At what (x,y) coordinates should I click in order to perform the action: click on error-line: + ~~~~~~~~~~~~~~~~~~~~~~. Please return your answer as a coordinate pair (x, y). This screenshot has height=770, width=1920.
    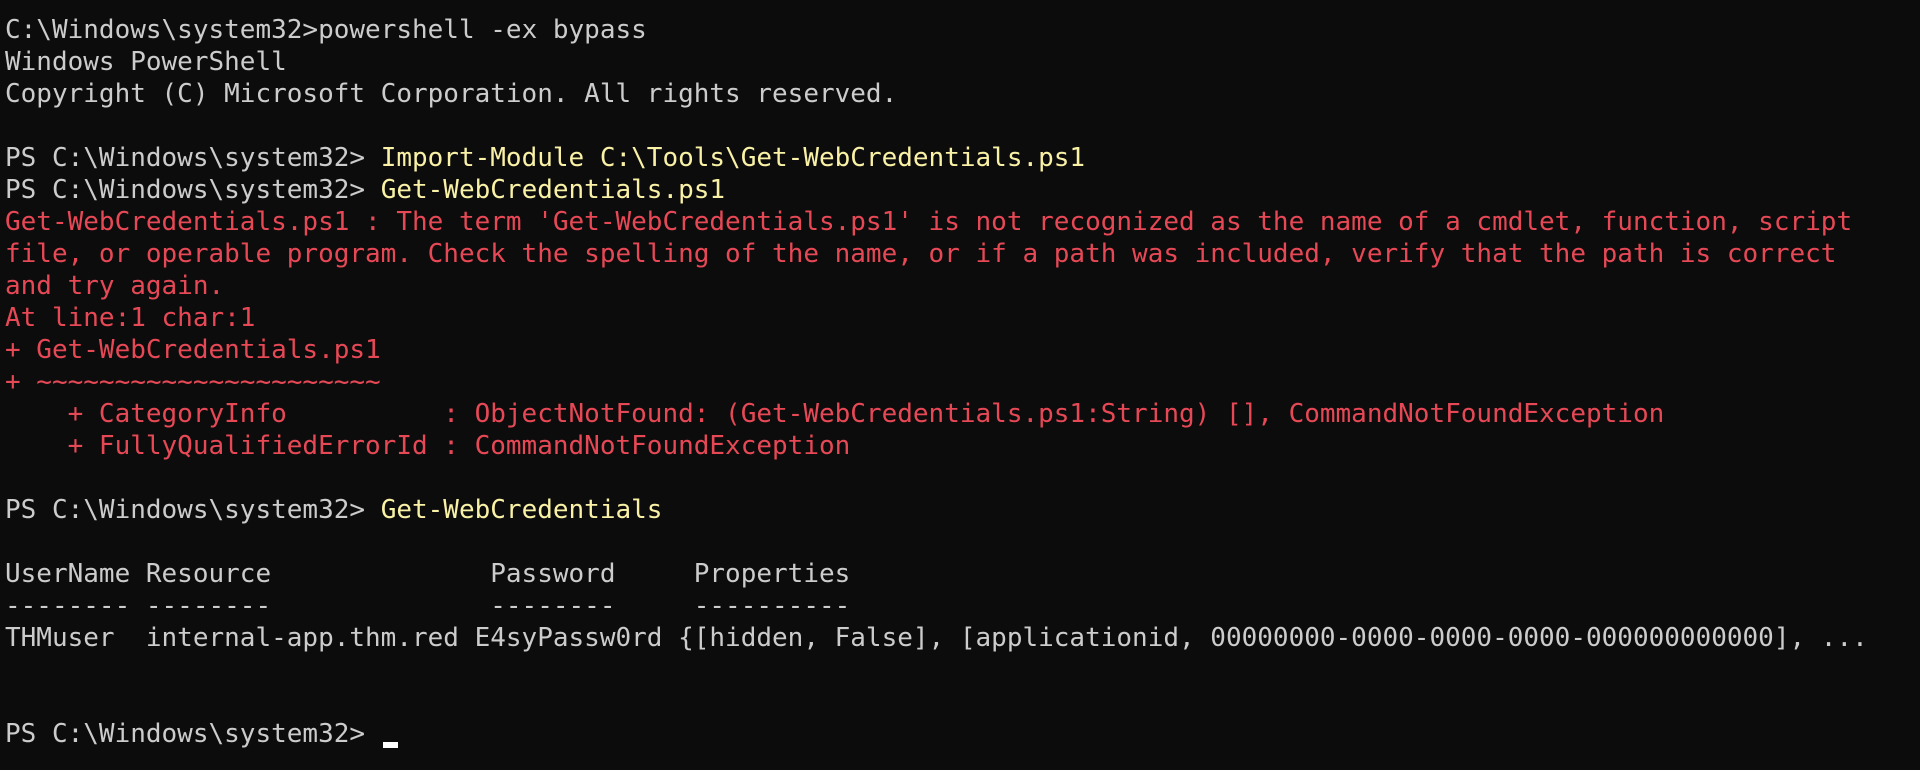
    Looking at the image, I should click on (962, 382).